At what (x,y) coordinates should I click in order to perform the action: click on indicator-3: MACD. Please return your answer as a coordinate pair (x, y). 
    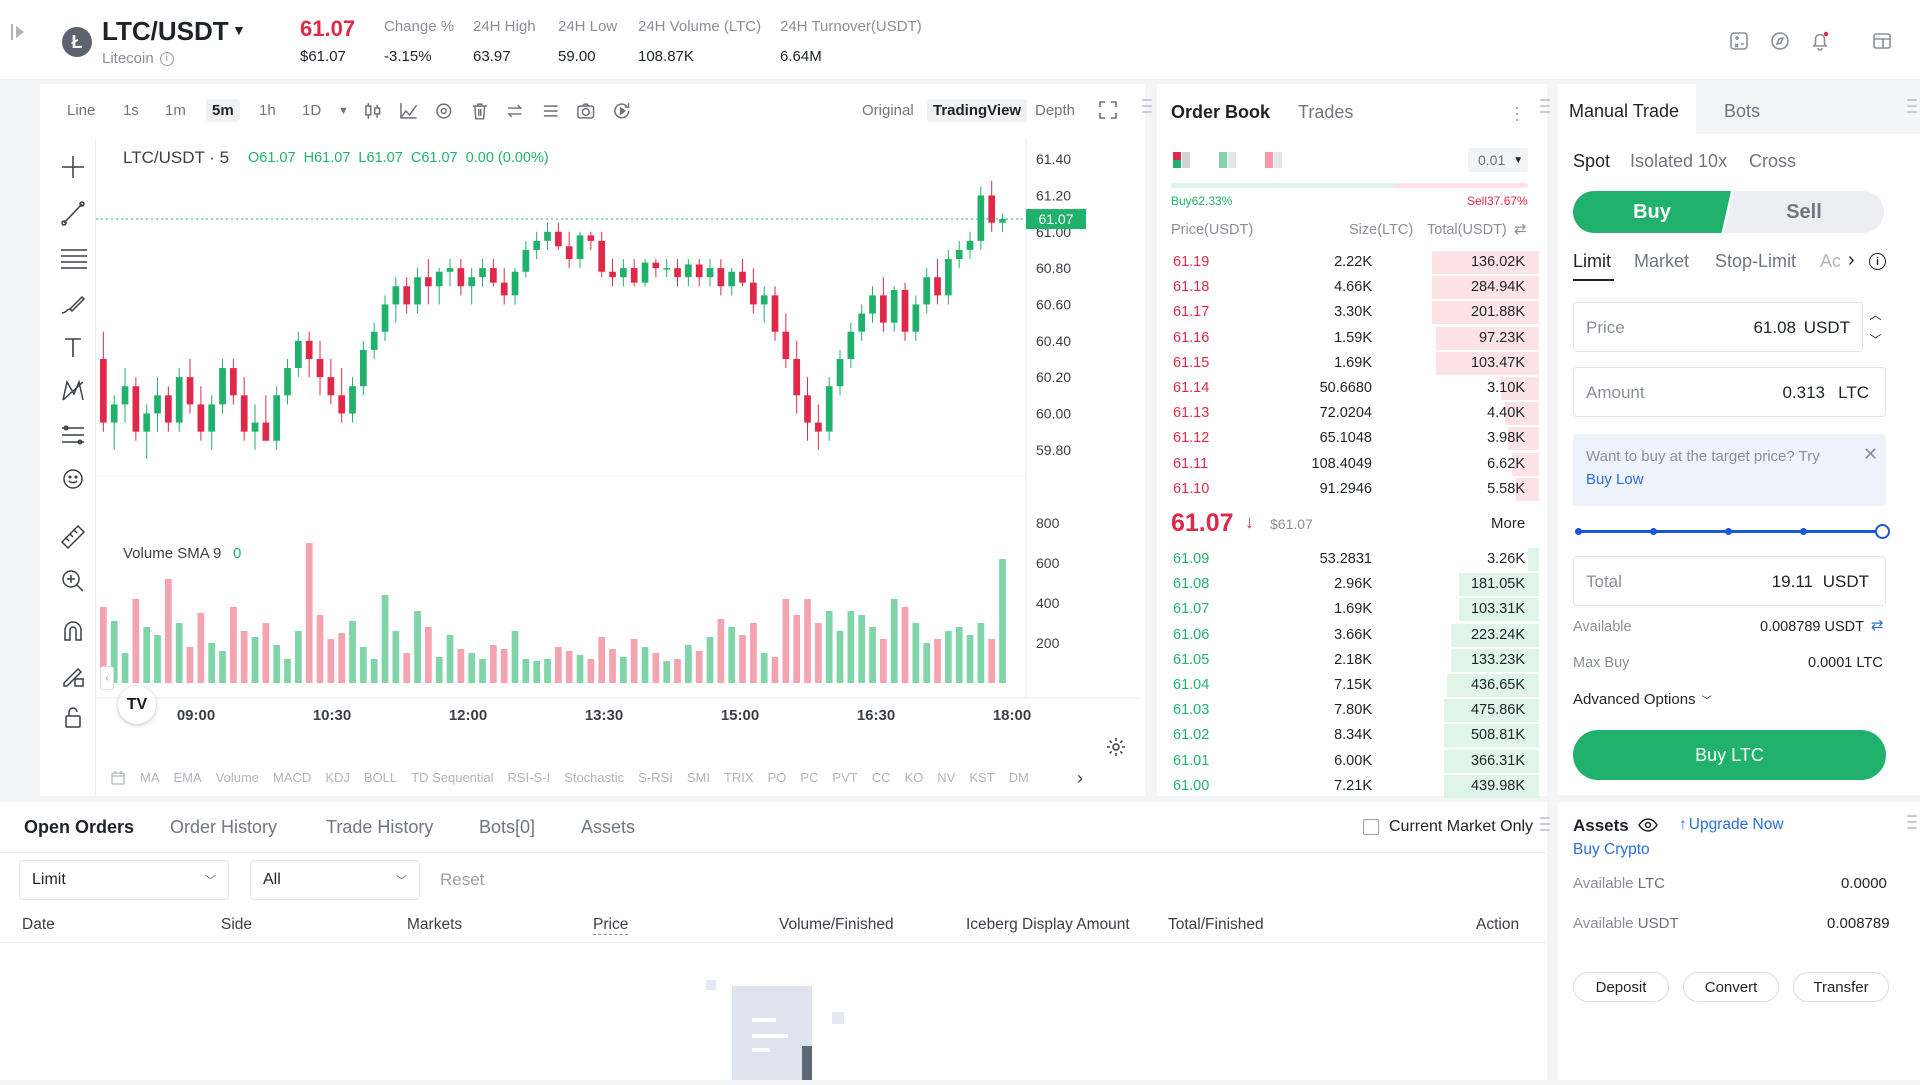
    Looking at the image, I should click on (292, 780).